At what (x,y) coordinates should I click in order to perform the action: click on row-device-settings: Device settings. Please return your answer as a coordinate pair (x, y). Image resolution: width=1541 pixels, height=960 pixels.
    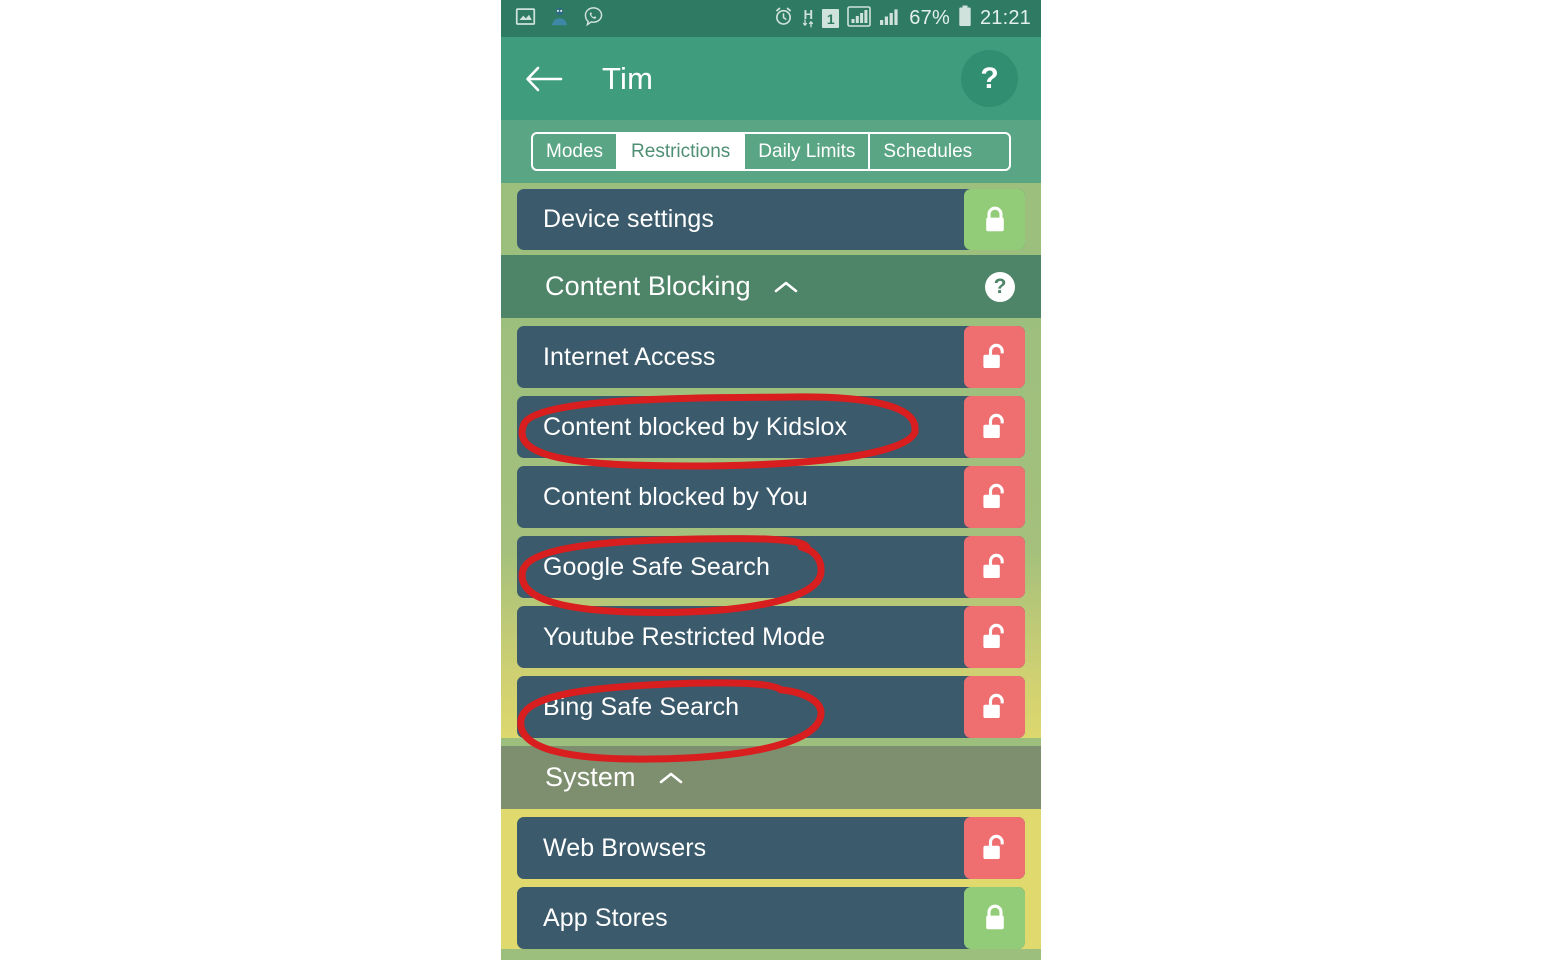
    Looking at the image, I should click on (771, 219).